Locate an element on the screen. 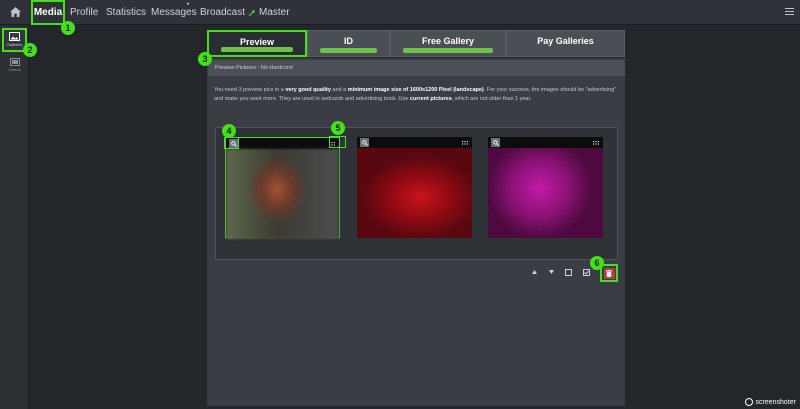  select-all-button is located at coordinates (586, 272).